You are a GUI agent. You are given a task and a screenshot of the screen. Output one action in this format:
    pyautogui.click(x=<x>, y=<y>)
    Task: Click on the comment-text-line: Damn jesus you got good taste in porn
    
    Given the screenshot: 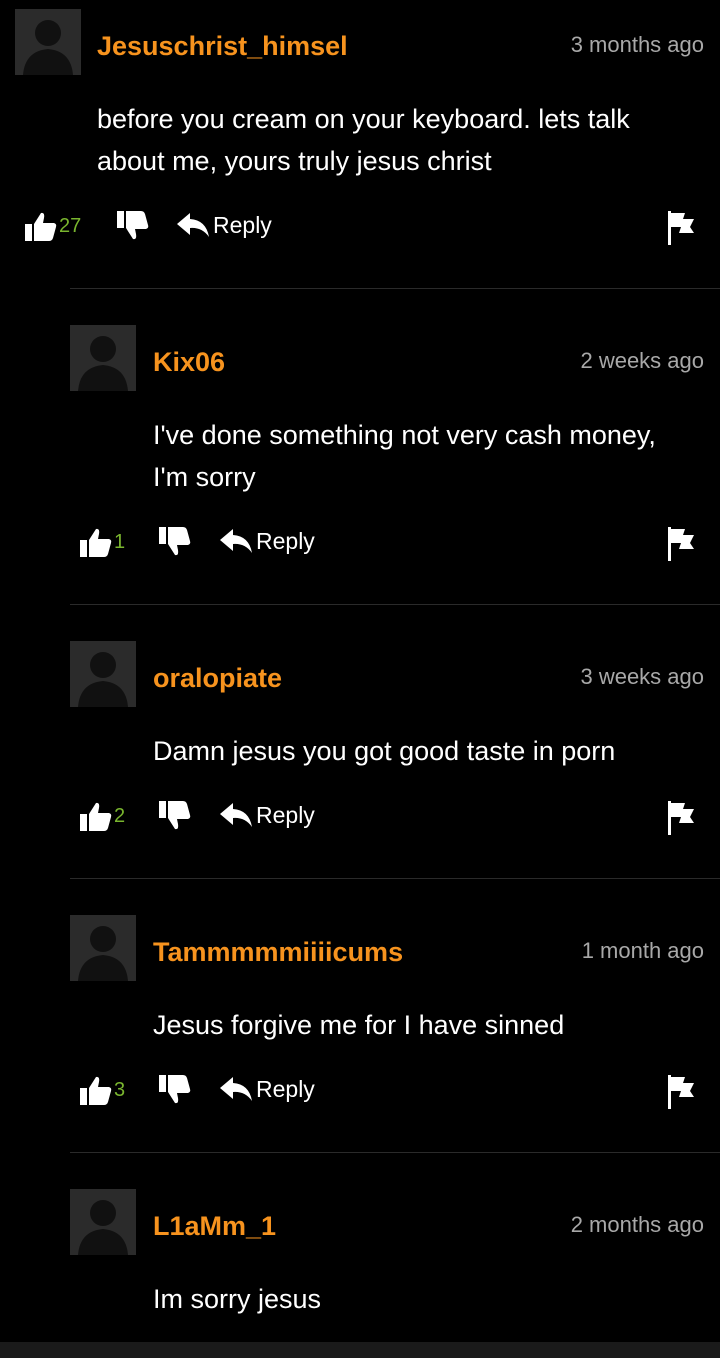 What is the action you would take?
    pyautogui.click(x=384, y=751)
    